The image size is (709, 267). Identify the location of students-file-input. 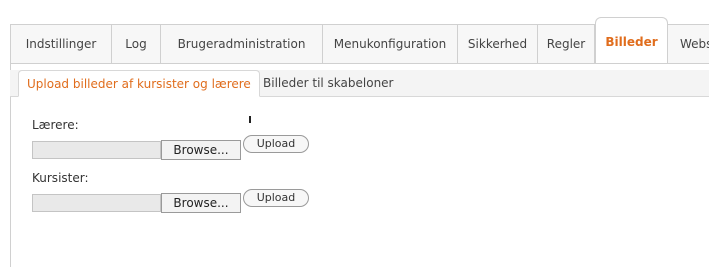
(96, 203).